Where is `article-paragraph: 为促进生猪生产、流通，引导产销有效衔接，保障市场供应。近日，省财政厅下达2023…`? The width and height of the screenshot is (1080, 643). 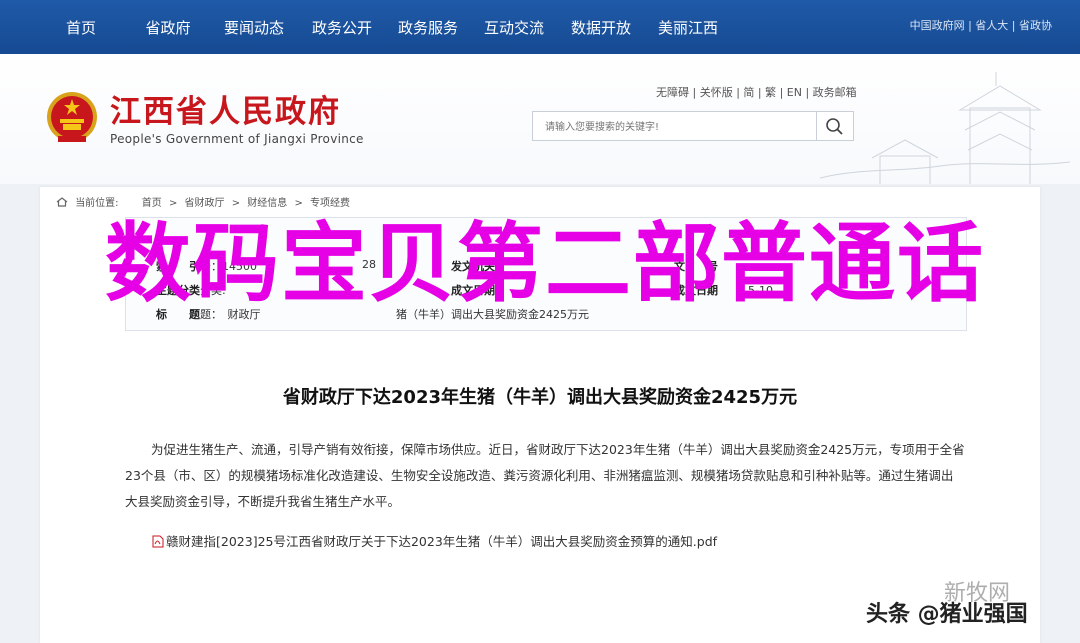 article-paragraph: 为促进生猪生产、流通，引导产销有效衔接，保障市场供应。近日，省财政厅下达2023… is located at coordinates (545, 475).